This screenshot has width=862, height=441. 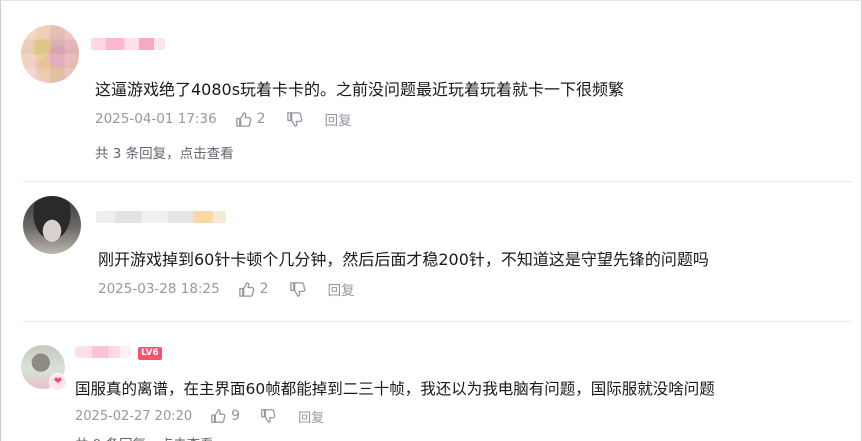 I want to click on view-replies-link: 共 9 条回复，点击查看, so click(x=144, y=437).